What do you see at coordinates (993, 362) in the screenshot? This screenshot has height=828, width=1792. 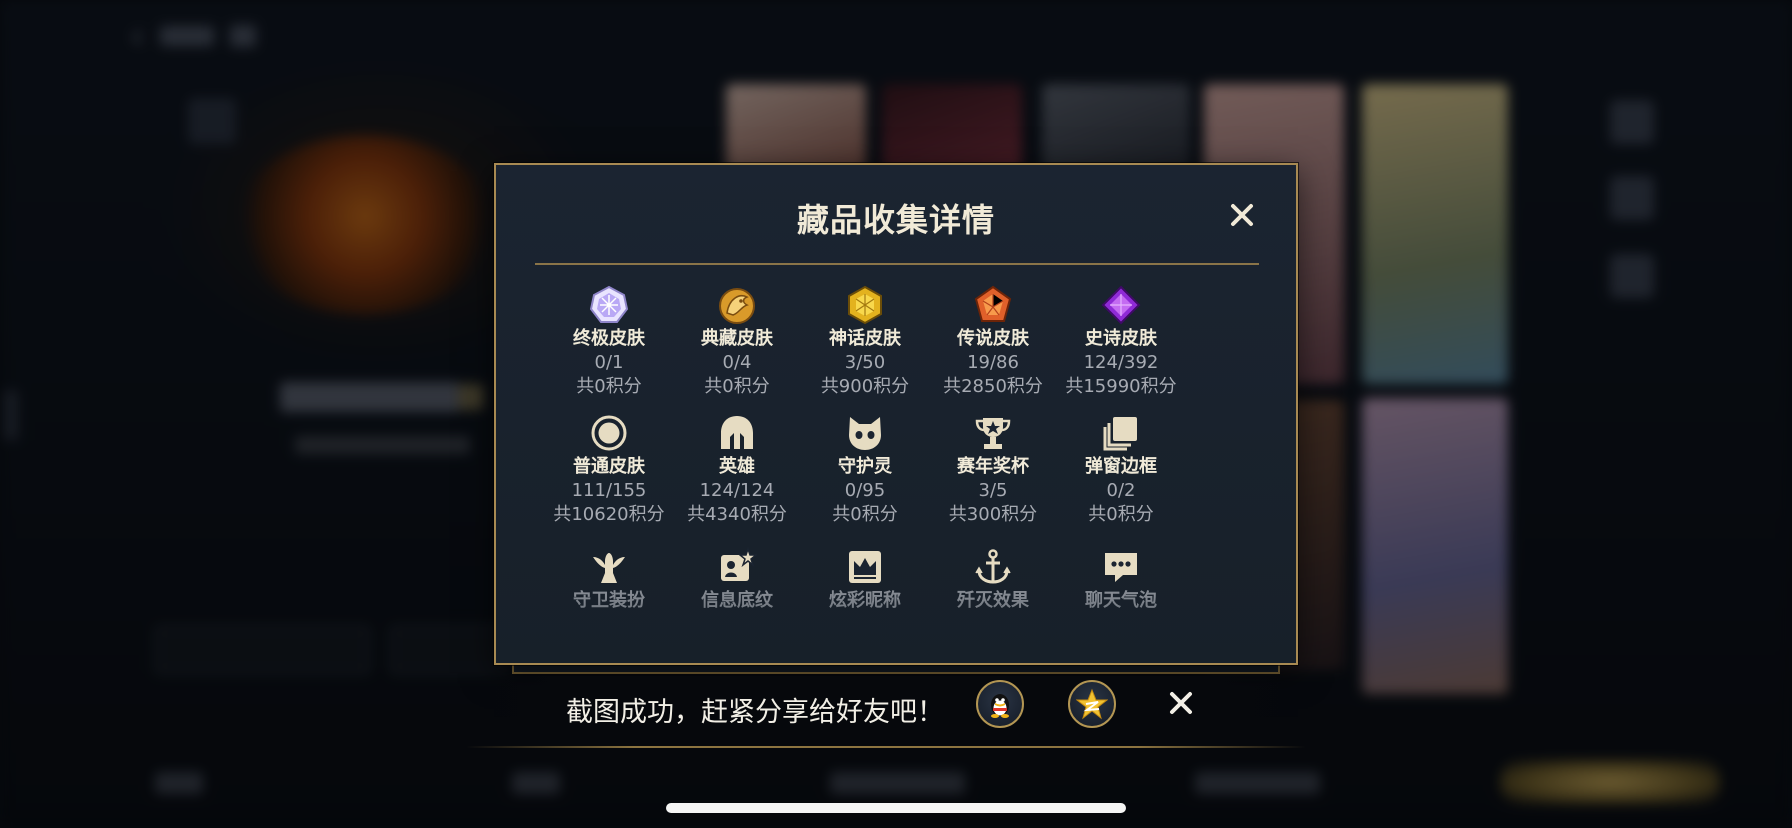 I see `category-count: 19/86` at bounding box center [993, 362].